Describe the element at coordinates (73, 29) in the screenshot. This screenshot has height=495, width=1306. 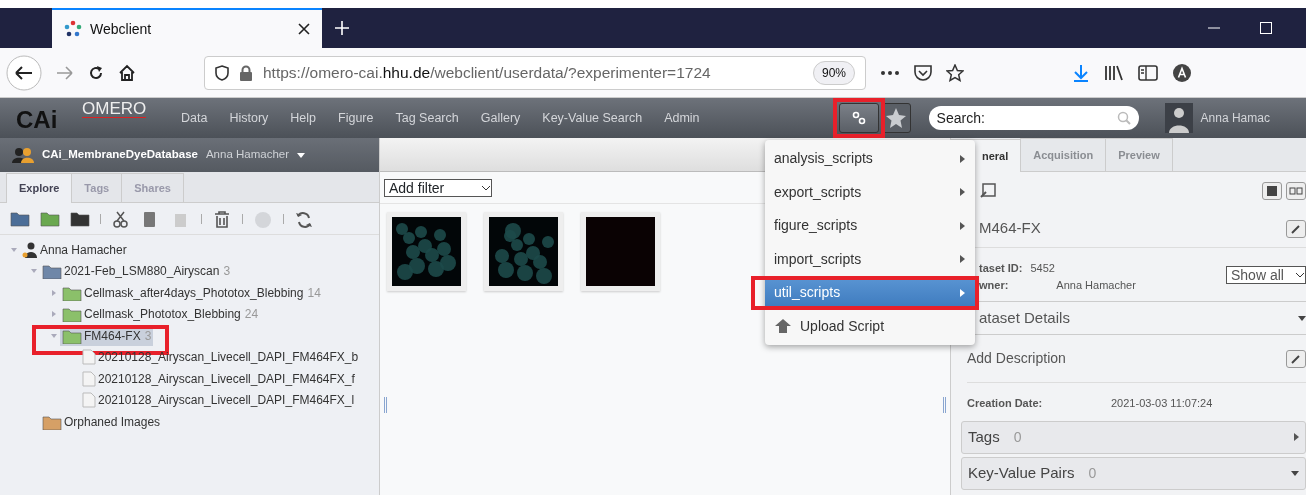
I see `app-logo-icon` at that location.